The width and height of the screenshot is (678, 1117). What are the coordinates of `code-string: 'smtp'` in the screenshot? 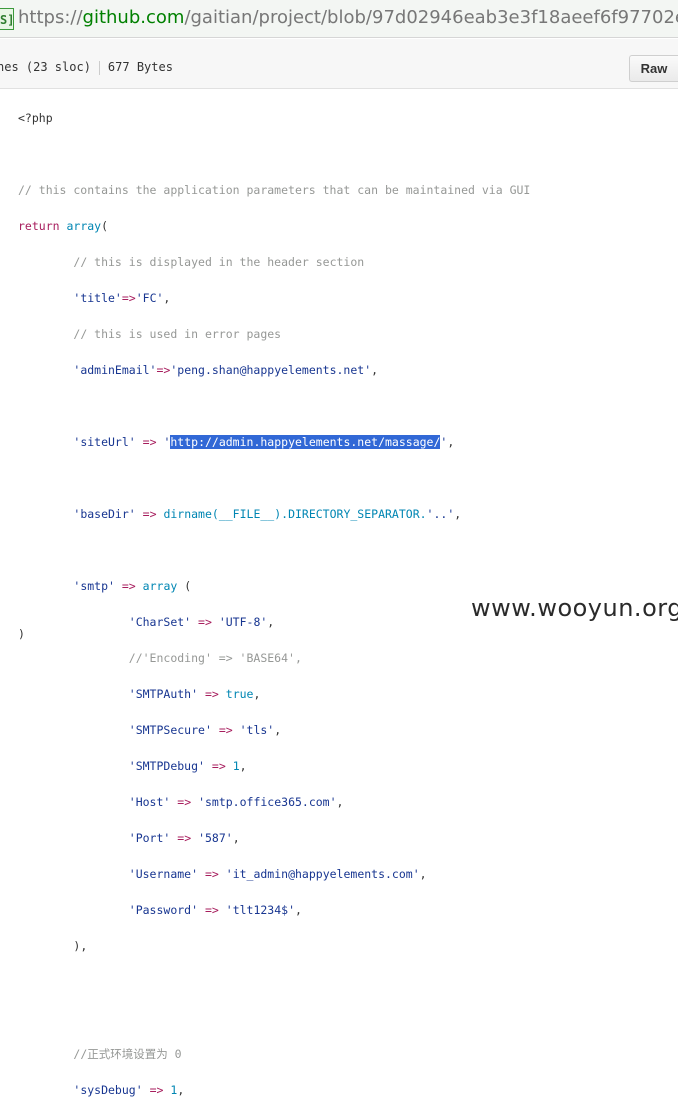 It's located at (94, 586).